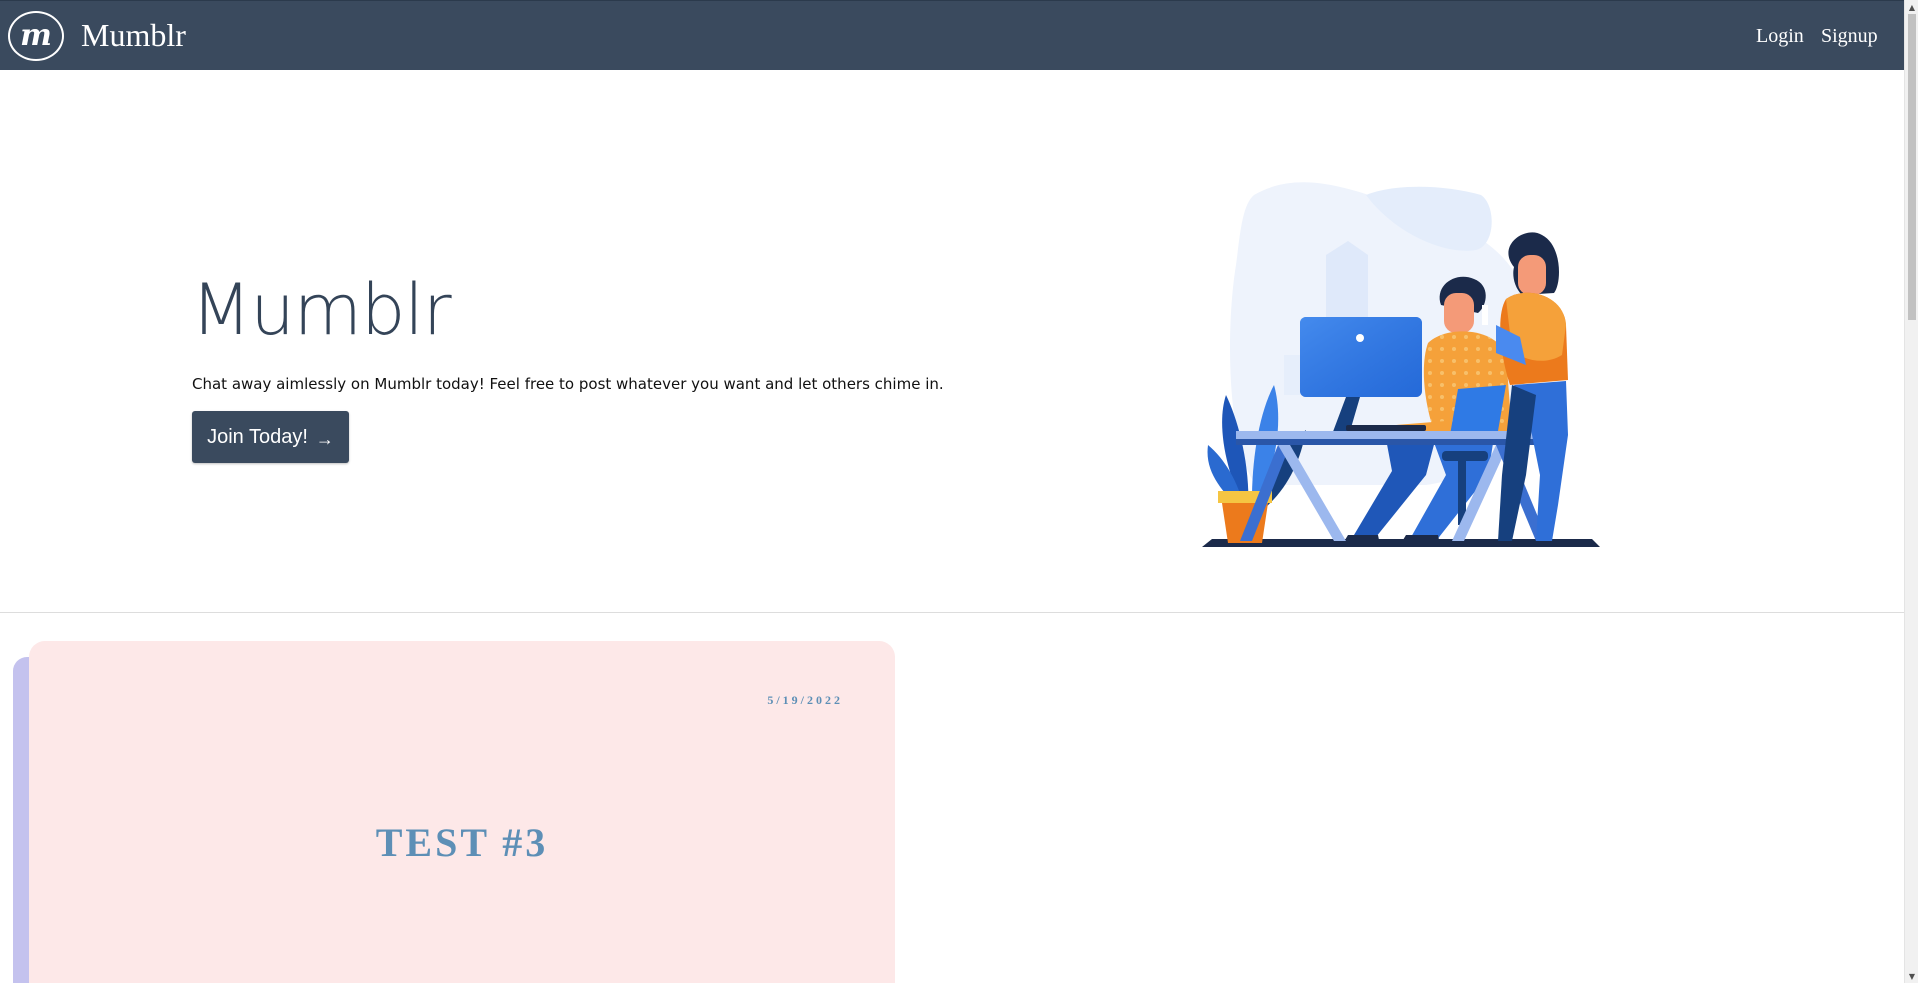  Describe the element at coordinates (952, 35) in the screenshot. I see `navbar: m Mumblr Login Signup` at that location.